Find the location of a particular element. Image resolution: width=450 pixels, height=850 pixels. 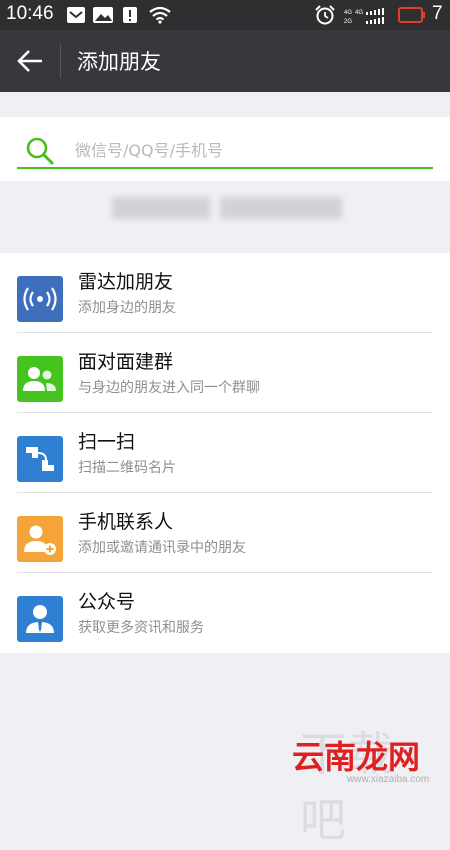

alert-notification-icon is located at coordinates (130, 15).